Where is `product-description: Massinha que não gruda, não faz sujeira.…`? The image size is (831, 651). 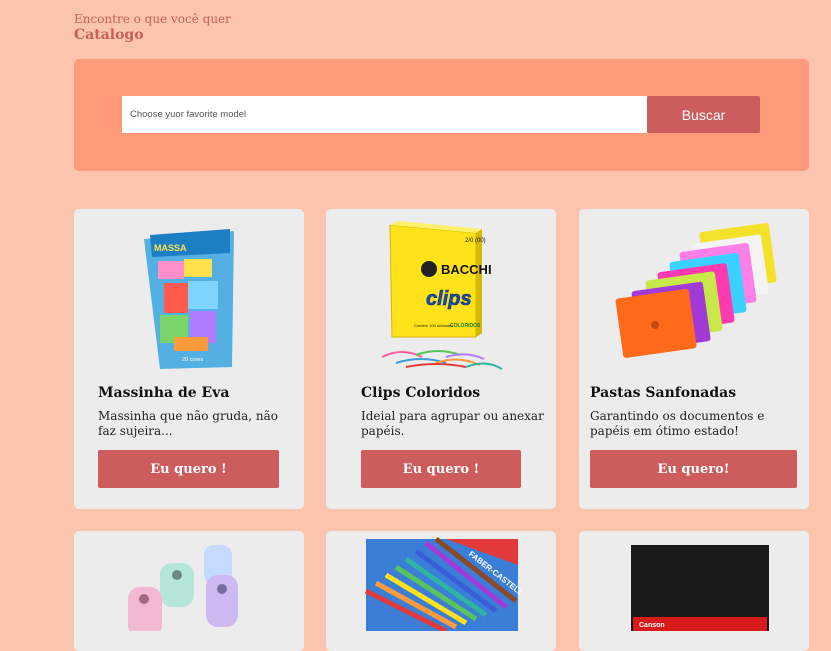 product-description: Massinha que não gruda, não faz sujeira.… is located at coordinates (188, 423).